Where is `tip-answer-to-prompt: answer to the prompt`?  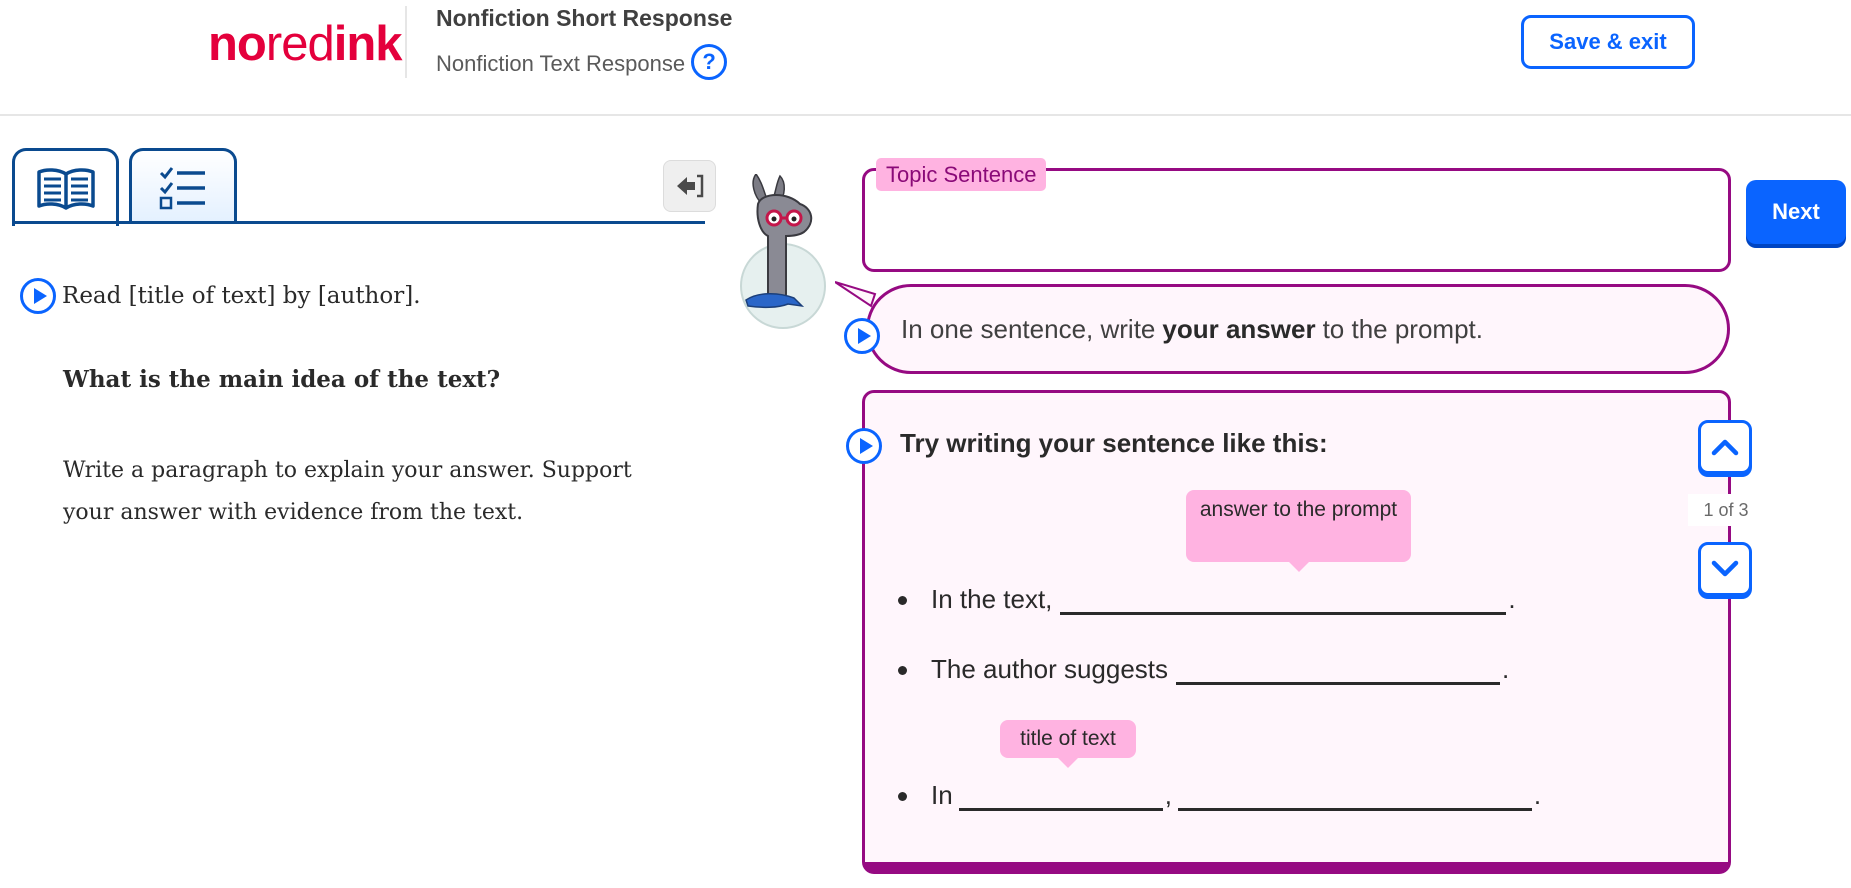 tip-answer-to-prompt: answer to the prompt is located at coordinates (1298, 531).